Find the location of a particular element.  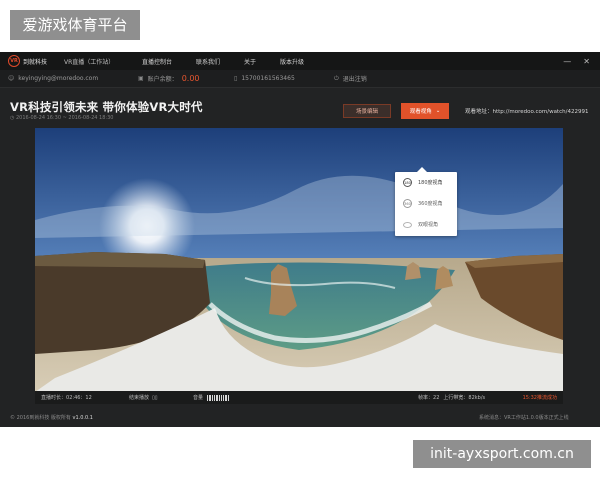

duration-value: 02:46：12 is located at coordinates (79, 398).